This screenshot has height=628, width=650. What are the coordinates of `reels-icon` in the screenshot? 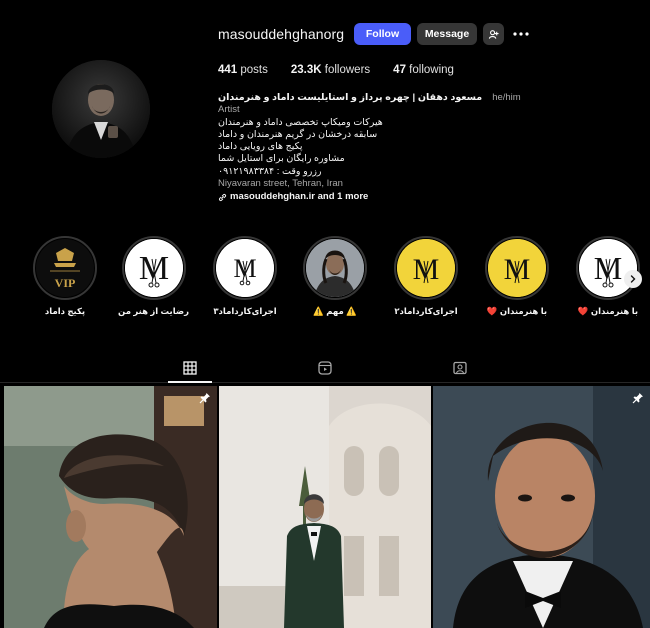 It's located at (325, 368).